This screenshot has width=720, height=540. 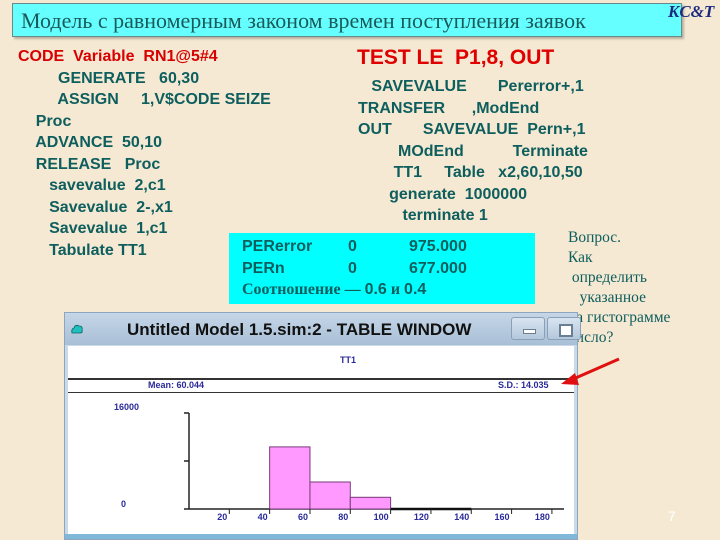 What do you see at coordinates (523, 385) in the screenshot?
I see `sd-label: S.D.: 14.035` at bounding box center [523, 385].